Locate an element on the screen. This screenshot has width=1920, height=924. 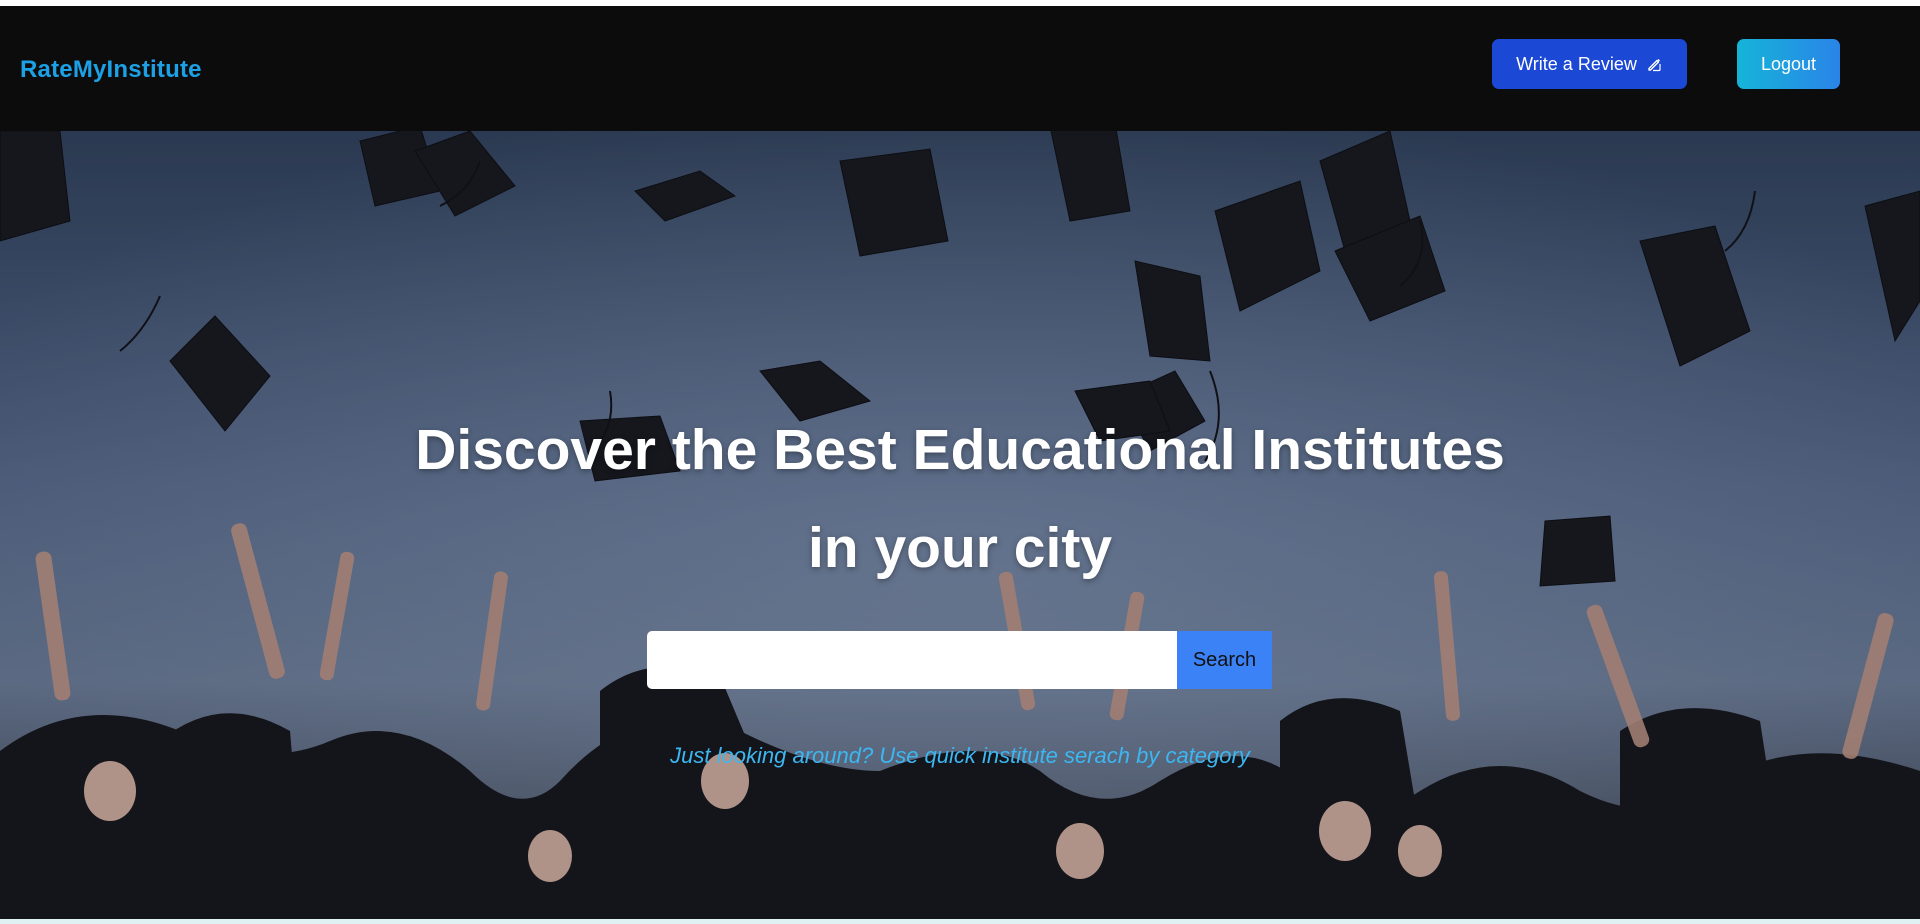
logout-label: Logout is located at coordinates (1788, 63).